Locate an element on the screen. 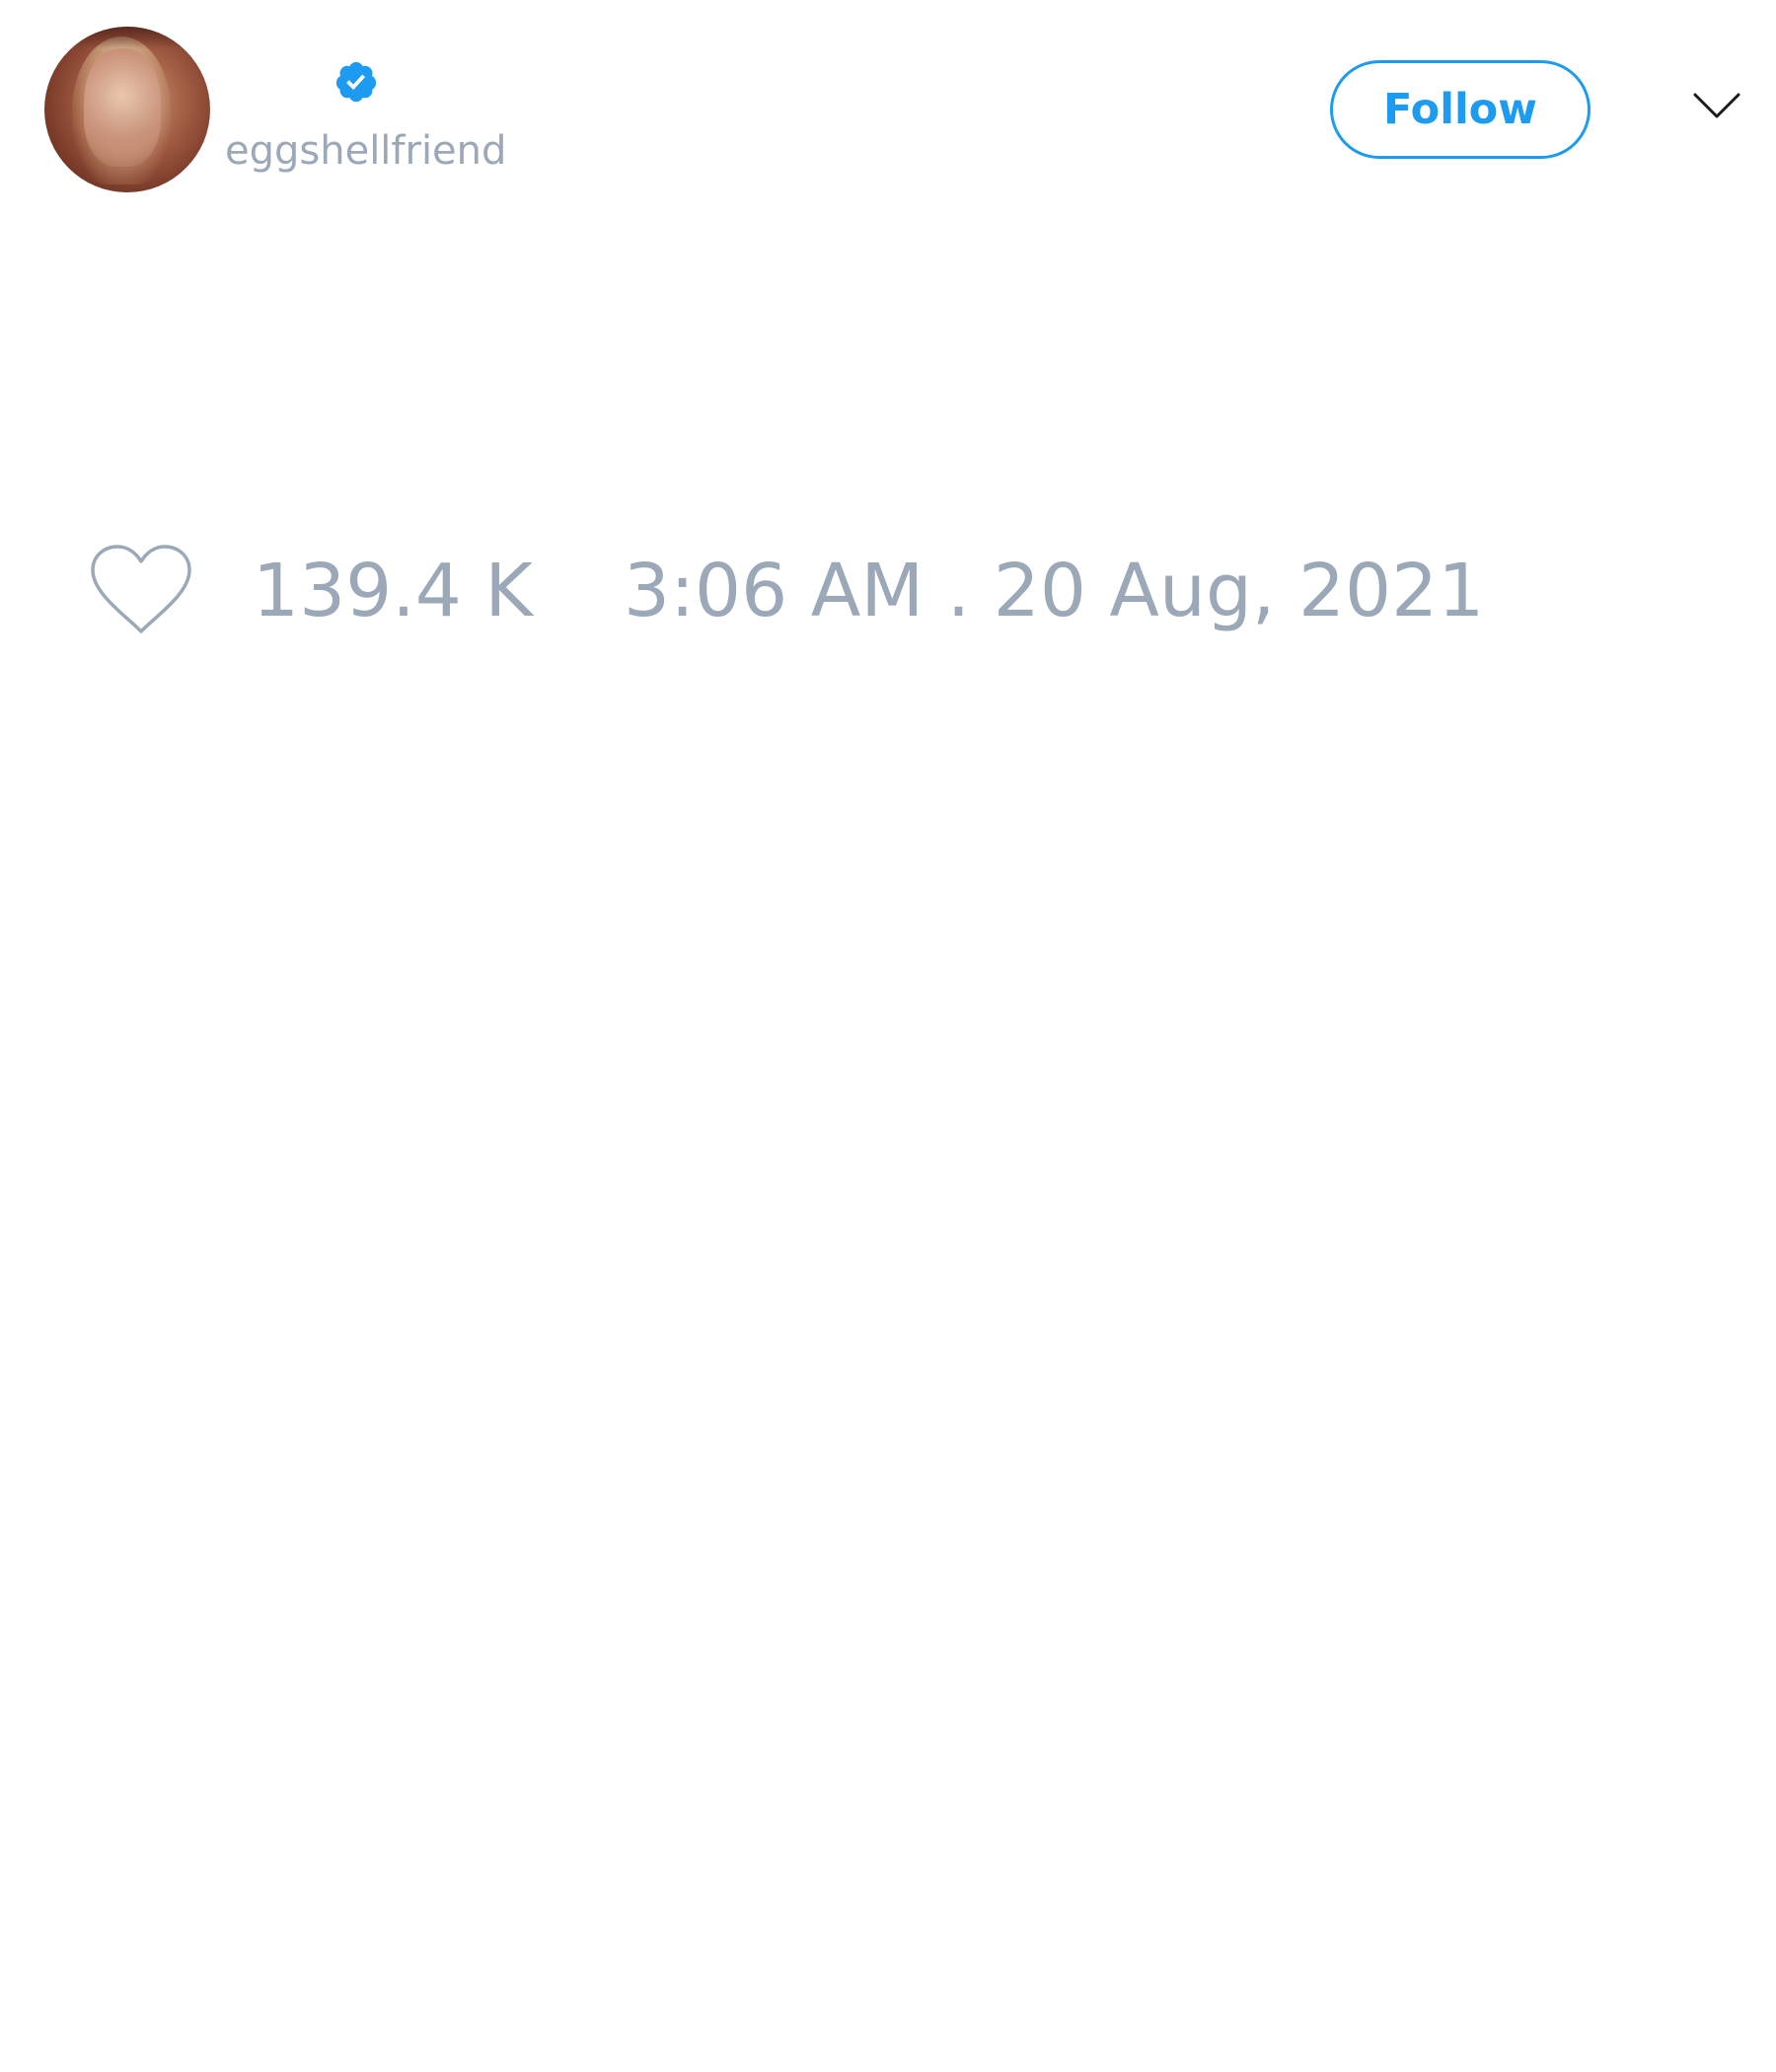  heart-icon is located at coordinates (141, 590).